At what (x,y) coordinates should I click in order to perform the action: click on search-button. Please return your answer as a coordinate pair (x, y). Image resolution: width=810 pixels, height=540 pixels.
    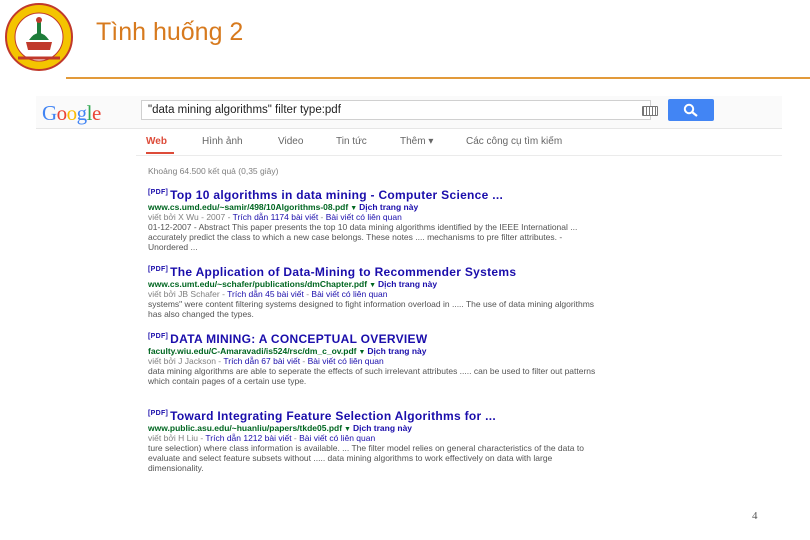
    Looking at the image, I should click on (691, 110).